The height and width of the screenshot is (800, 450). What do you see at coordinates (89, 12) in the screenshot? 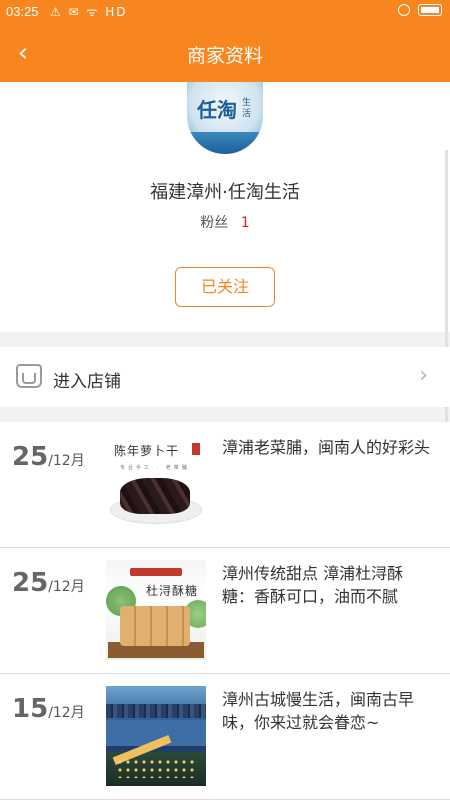
I see `status-icons: ⚠ ✉ ᯤ HD` at bounding box center [89, 12].